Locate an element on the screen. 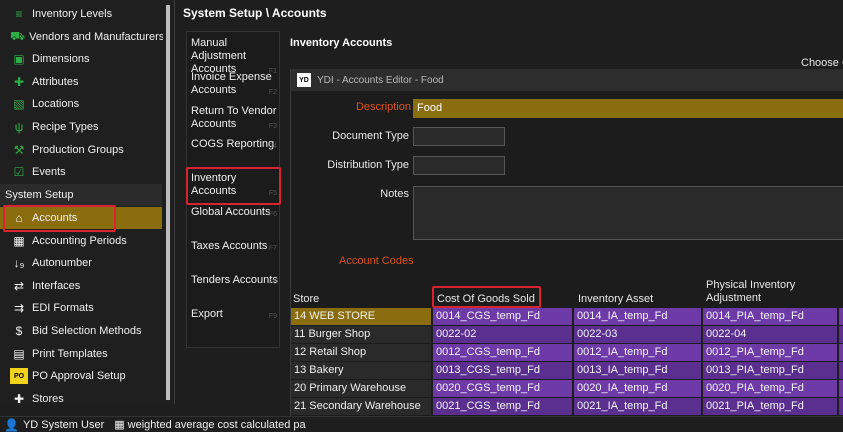 The height and width of the screenshot is (432, 843). calendar-check-icon: ☑ is located at coordinates (19, 172).